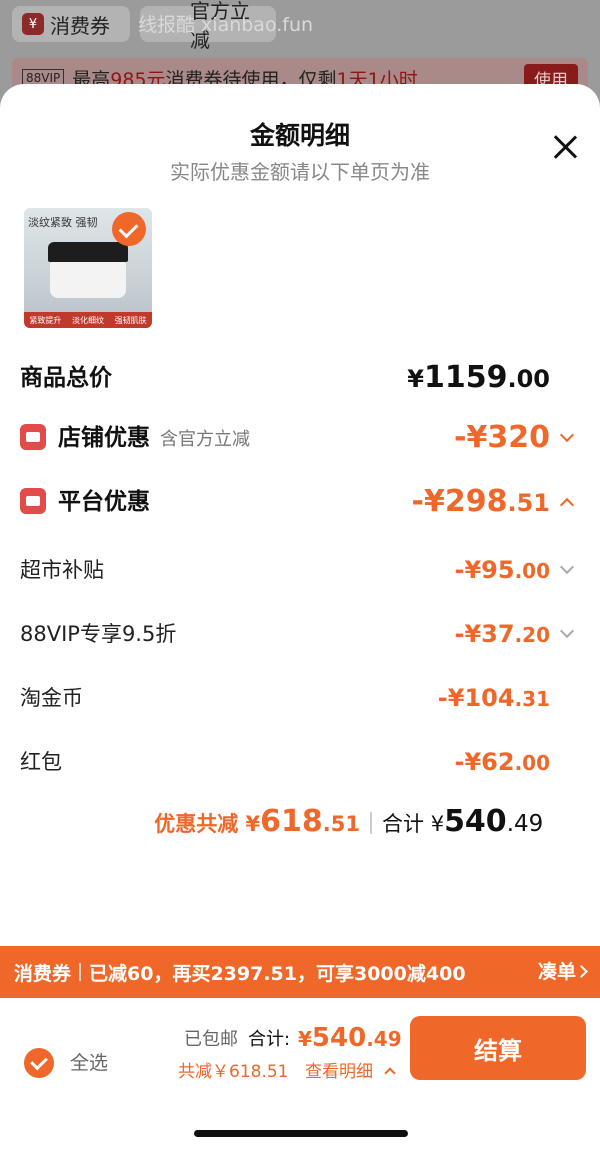 The image size is (600, 1149). Describe the element at coordinates (300, 698) in the screenshot. I see `coins-row: 淘金币 -¥104.31` at that location.